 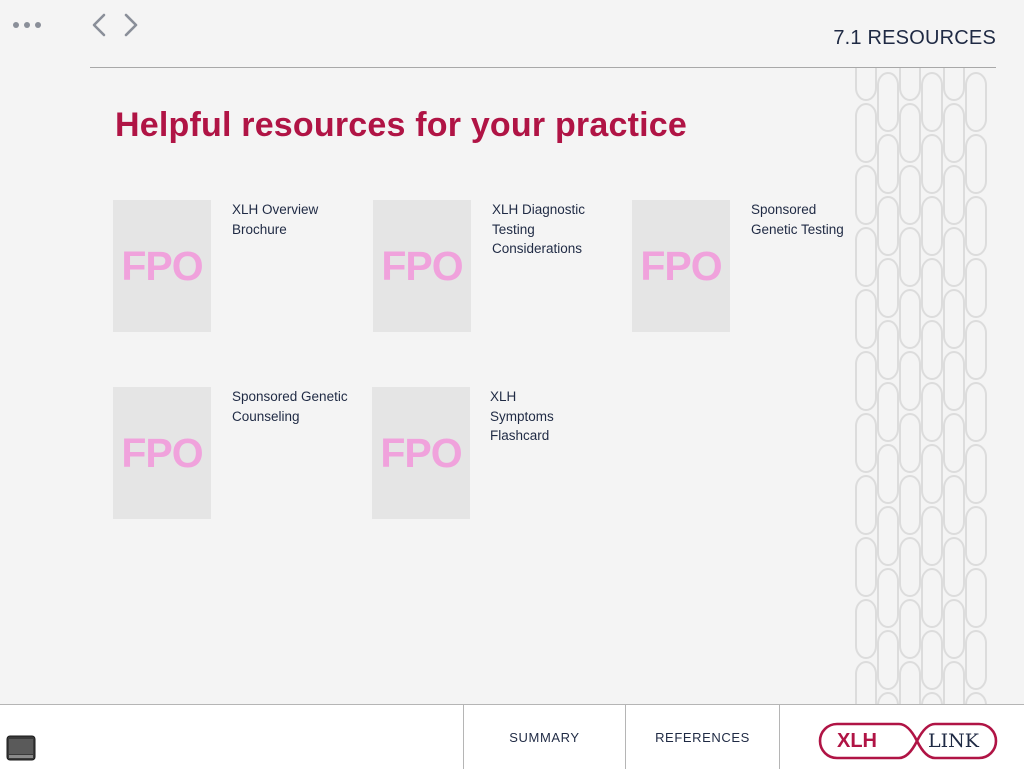 What do you see at coordinates (238, 453) in the screenshot?
I see `resource-item-sponsored-genetic-counseling: FPO Sponsored Genetic Counseling` at bounding box center [238, 453].